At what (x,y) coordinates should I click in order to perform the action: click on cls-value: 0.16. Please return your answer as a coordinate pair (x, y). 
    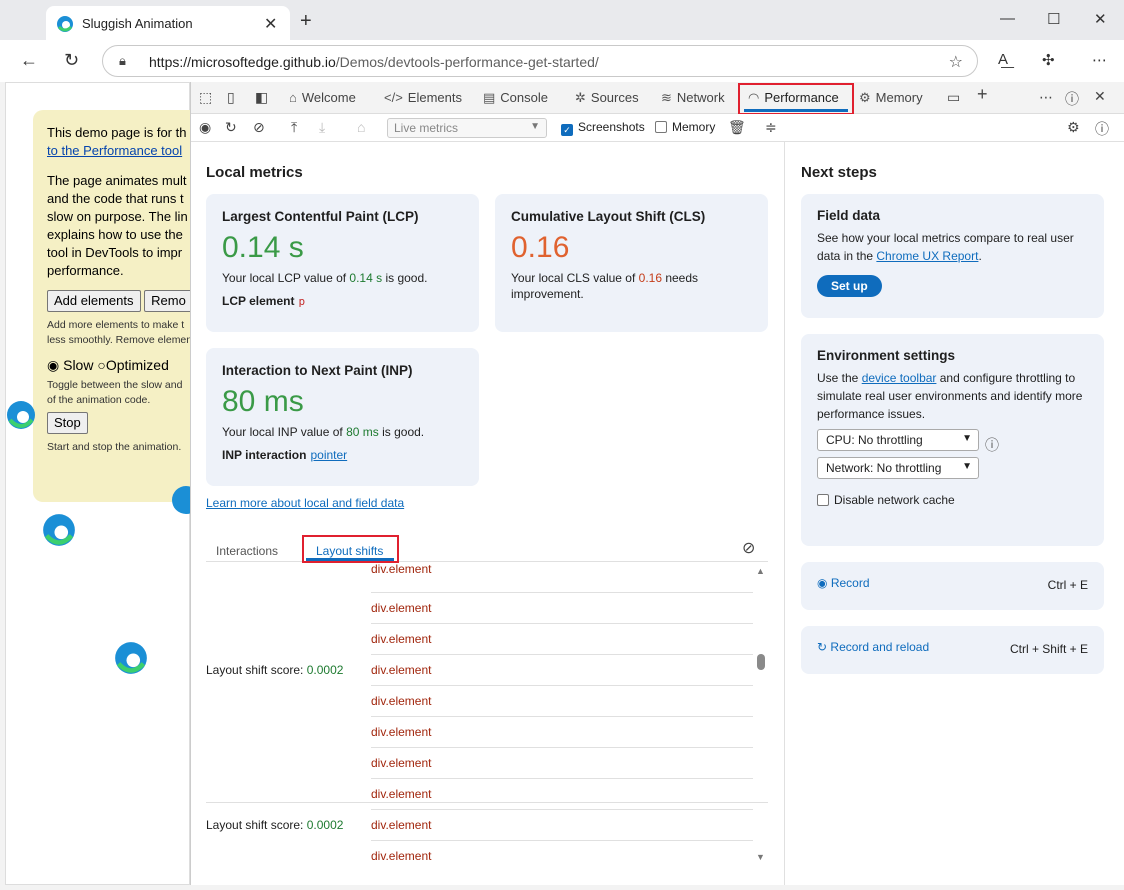
    Looking at the image, I should click on (540, 247).